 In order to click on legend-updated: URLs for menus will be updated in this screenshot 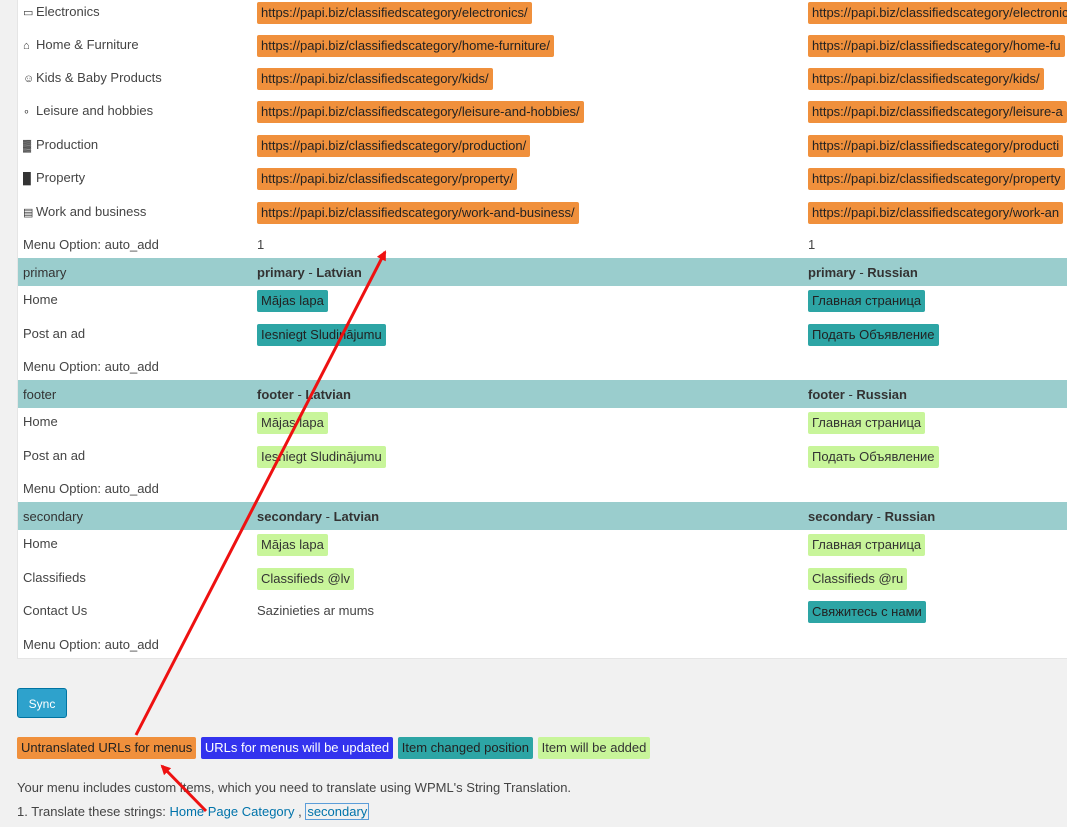, I will do `click(297, 748)`.